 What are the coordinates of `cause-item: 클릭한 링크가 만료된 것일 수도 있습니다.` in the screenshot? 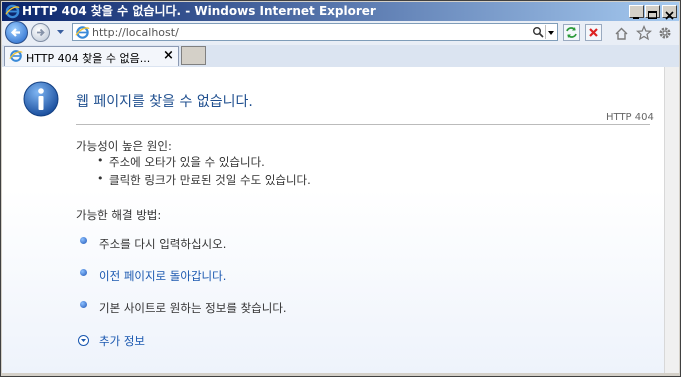 It's located at (210, 180).